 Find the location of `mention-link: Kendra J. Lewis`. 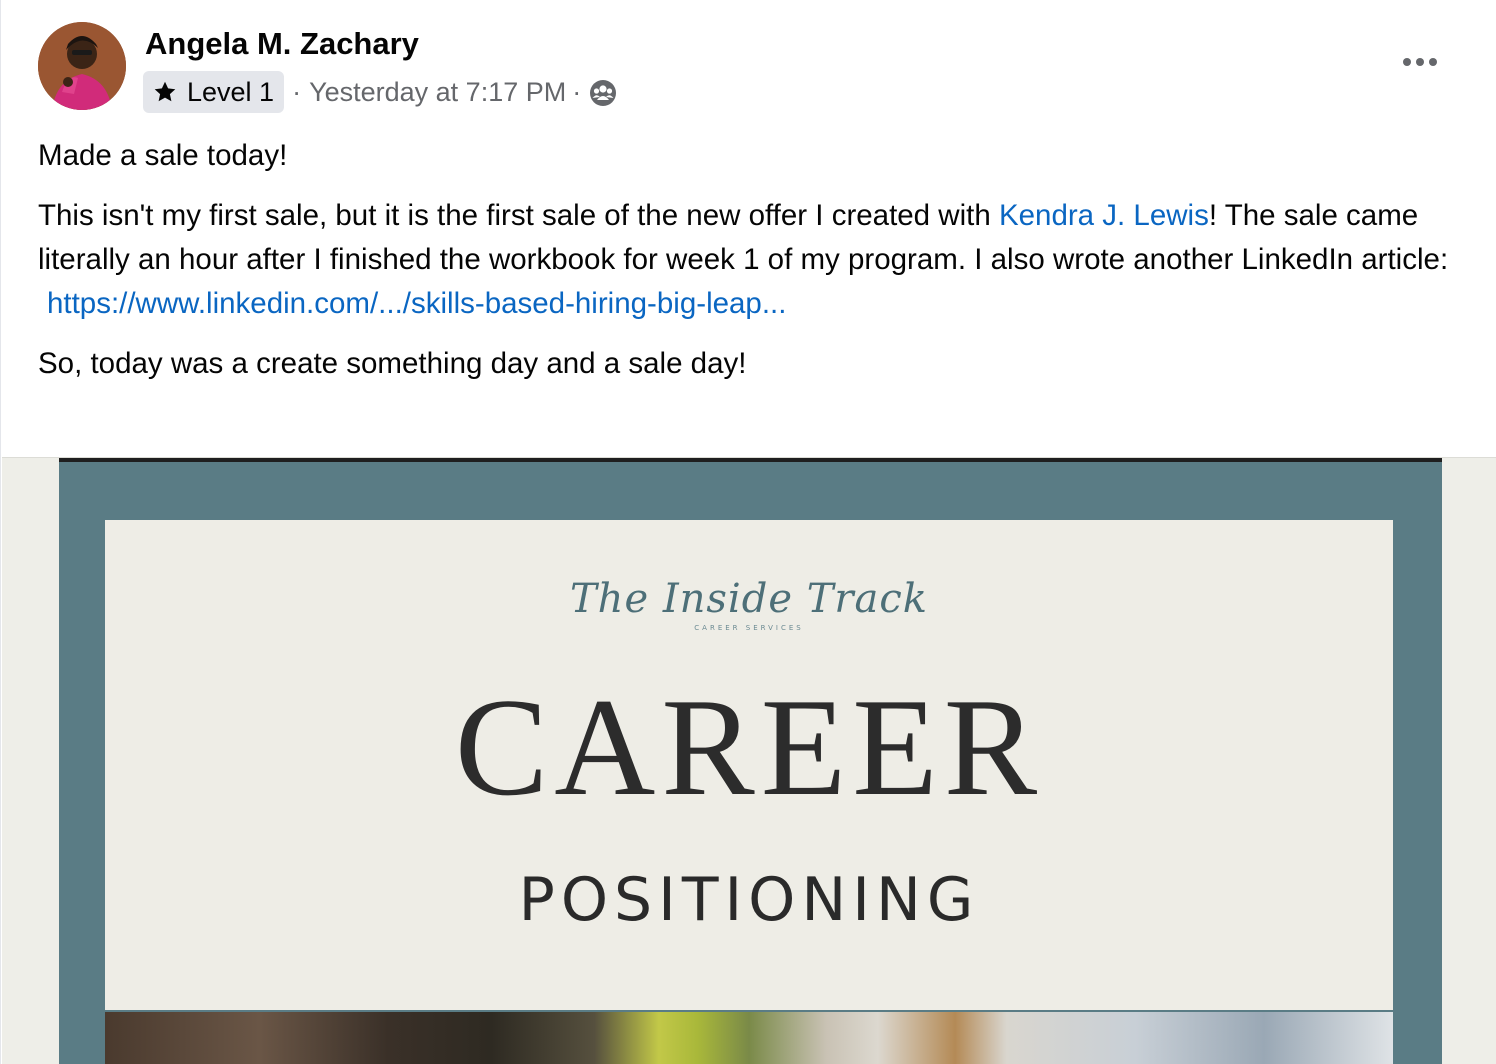

mention-link: Kendra J. Lewis is located at coordinates (1104, 215).